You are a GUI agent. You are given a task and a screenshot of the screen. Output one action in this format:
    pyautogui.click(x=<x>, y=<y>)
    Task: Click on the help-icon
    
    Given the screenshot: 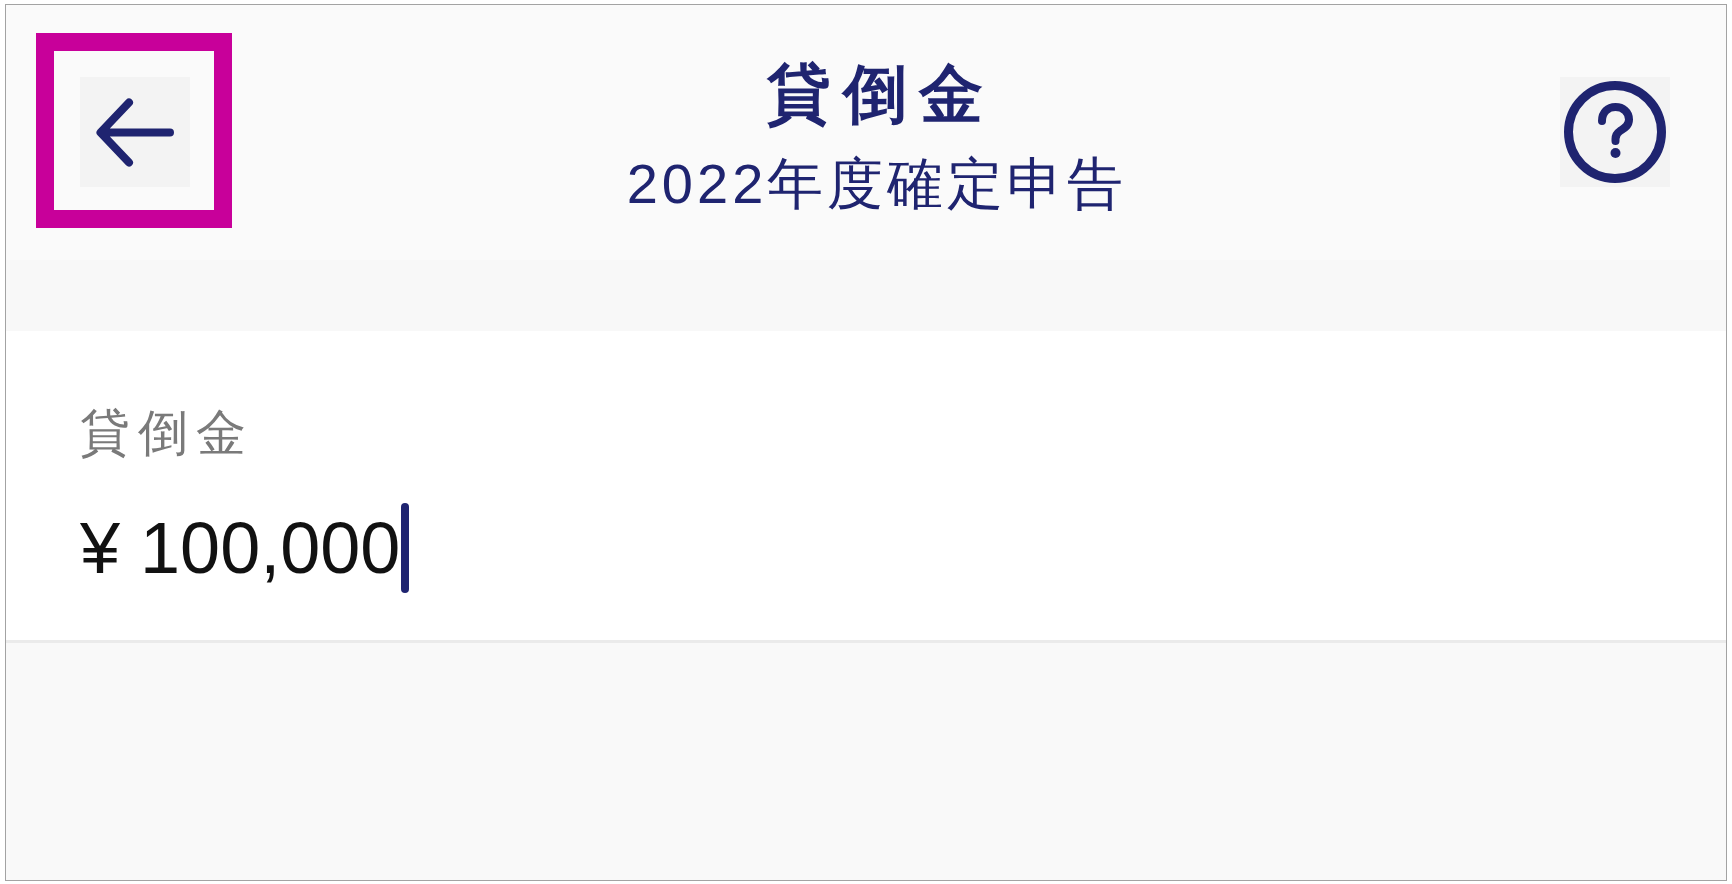 What is the action you would take?
    pyautogui.click(x=1615, y=132)
    